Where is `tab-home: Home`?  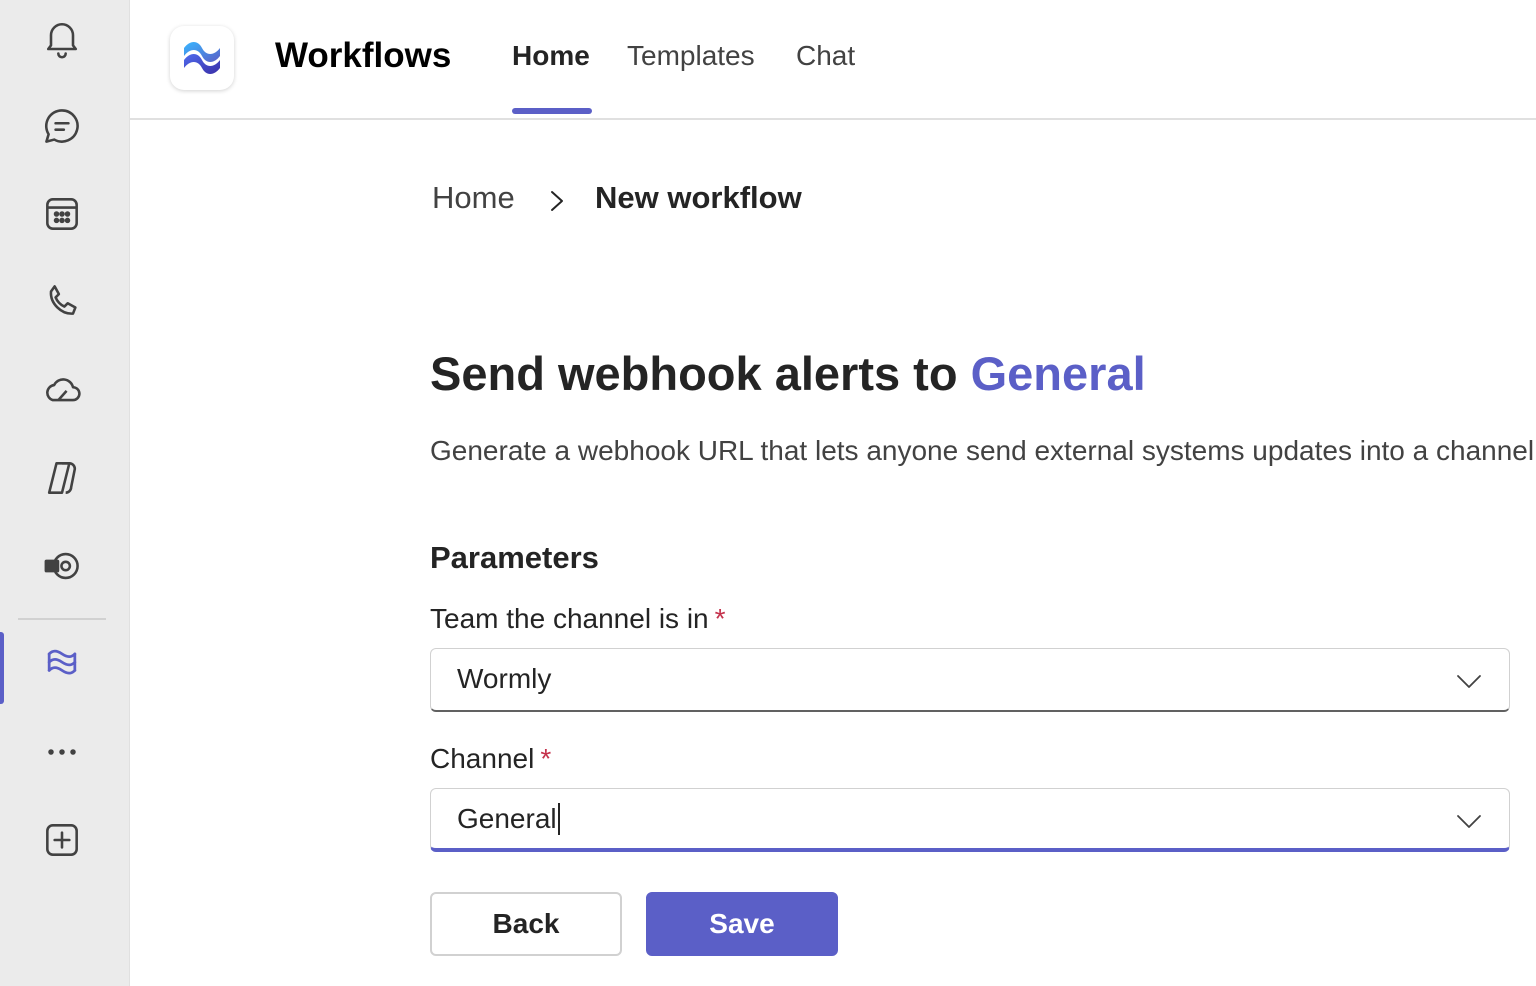
tab-home: Home is located at coordinates (551, 56).